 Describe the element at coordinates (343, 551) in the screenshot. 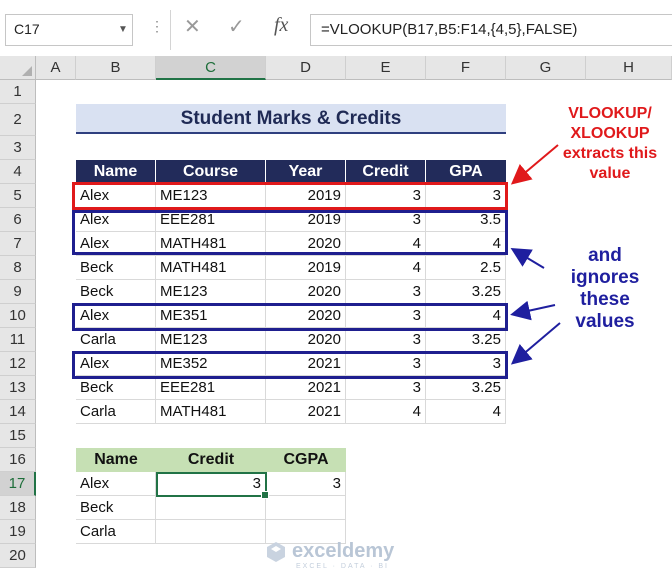

I see `watermark-text: exceldemy` at that location.